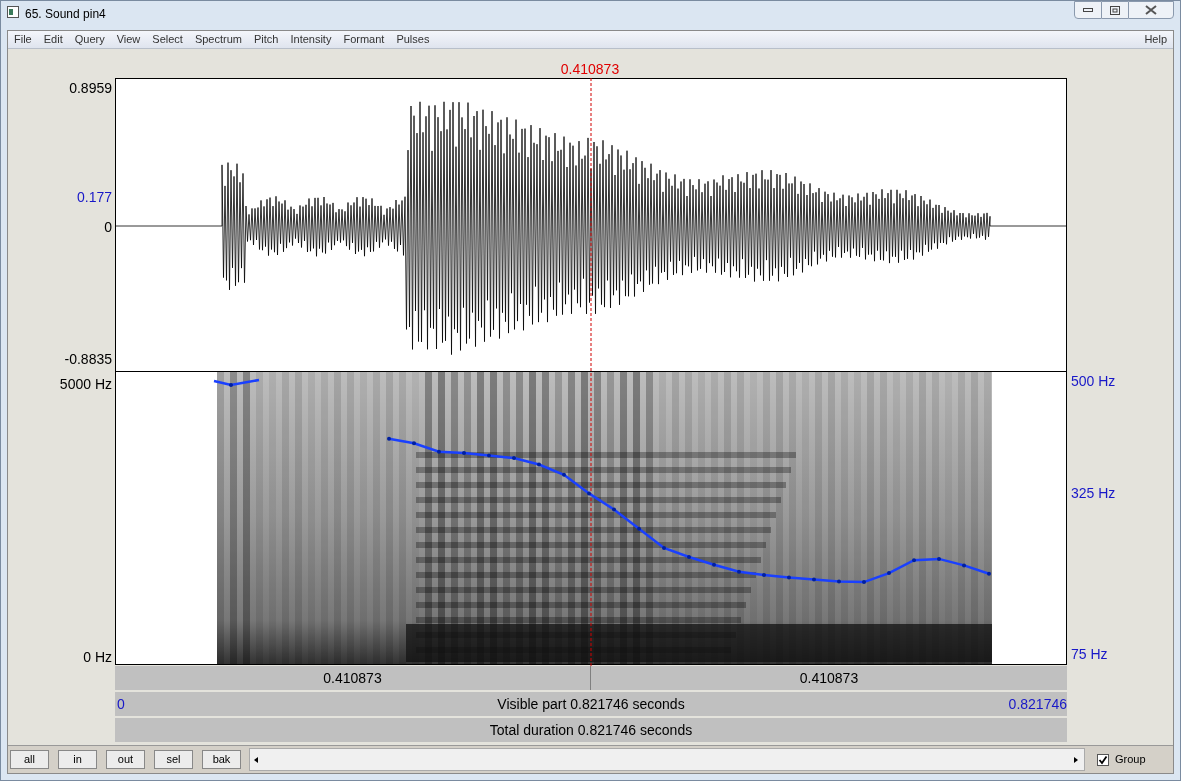  I want to click on amplitude-min-label: -0.8835, so click(88, 359).